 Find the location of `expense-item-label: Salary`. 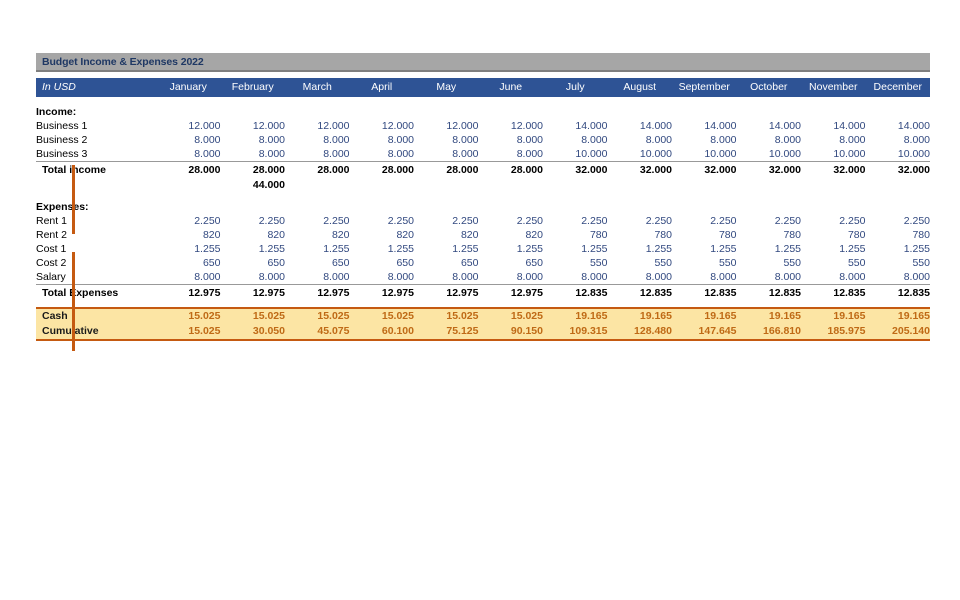

expense-item-label: Salary is located at coordinates (51, 277).